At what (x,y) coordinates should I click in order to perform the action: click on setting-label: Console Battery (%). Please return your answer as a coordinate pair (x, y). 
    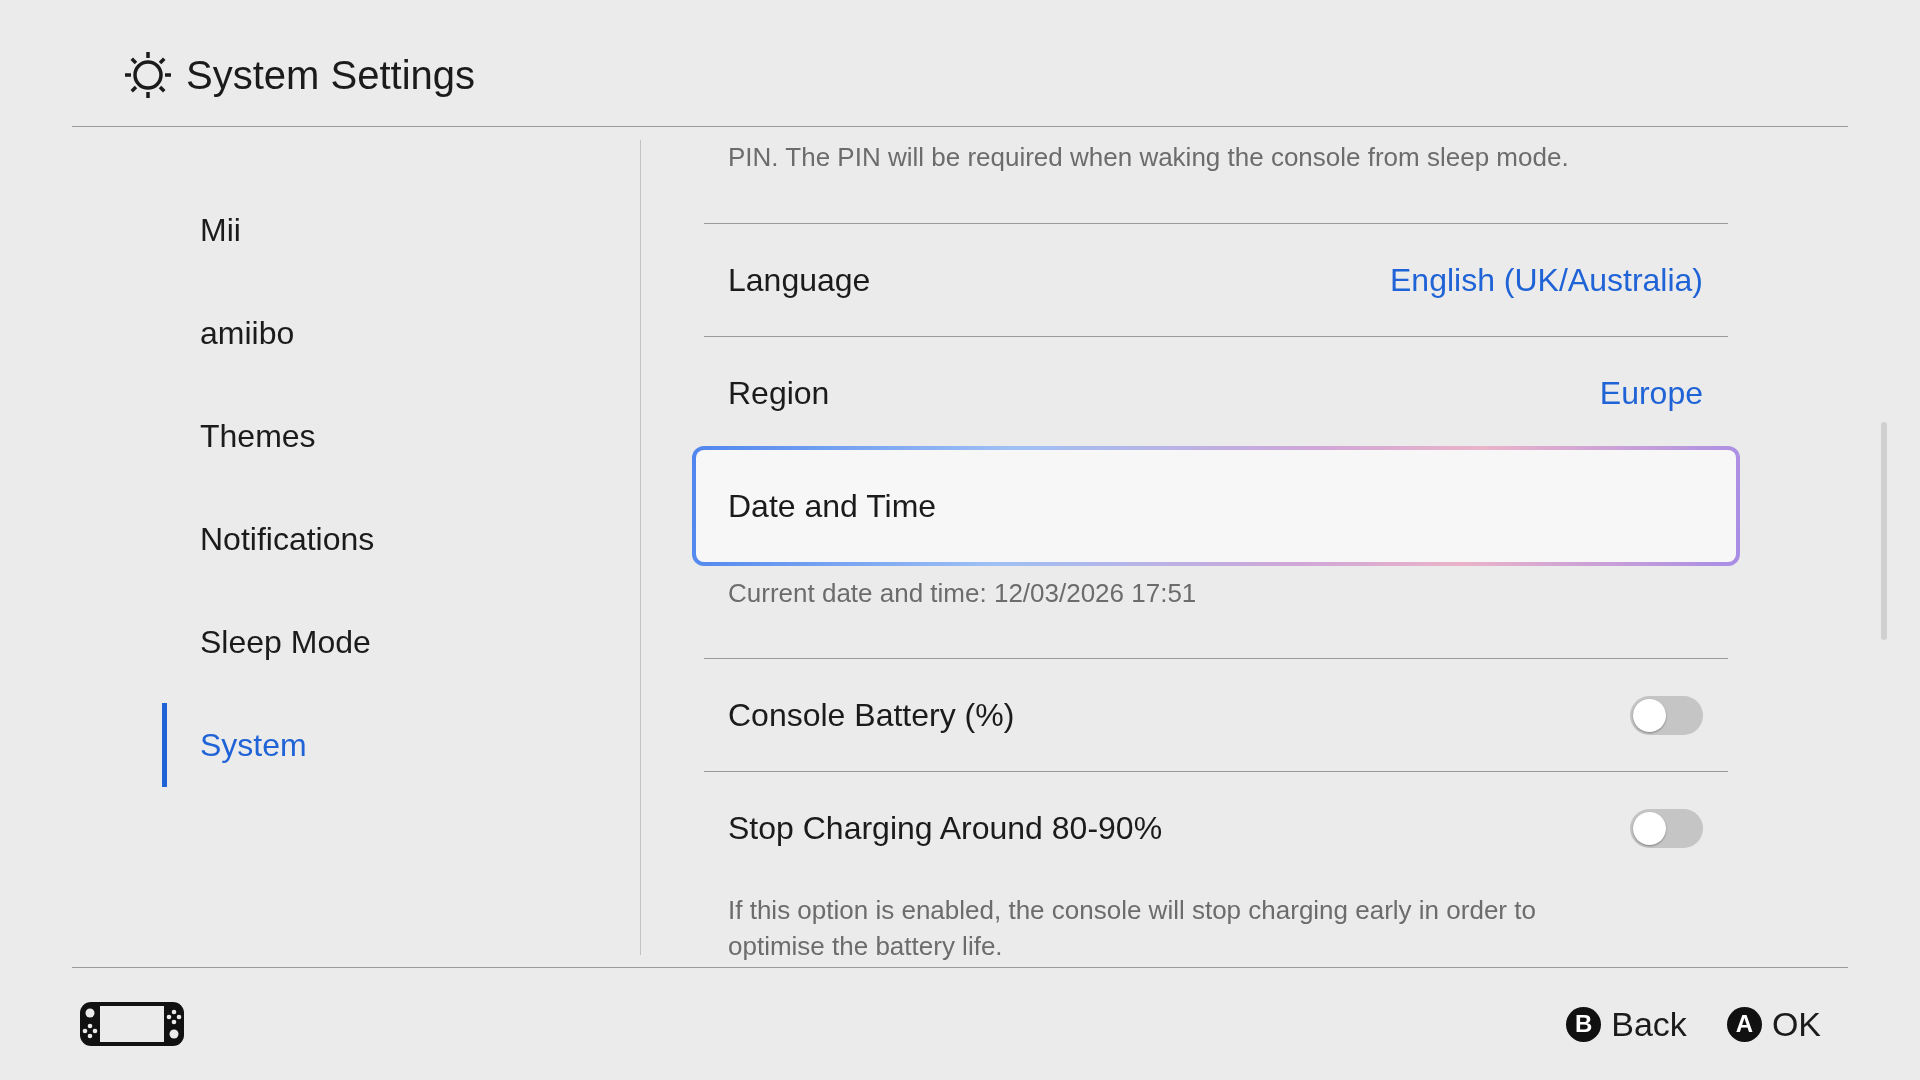
    Looking at the image, I should click on (871, 715).